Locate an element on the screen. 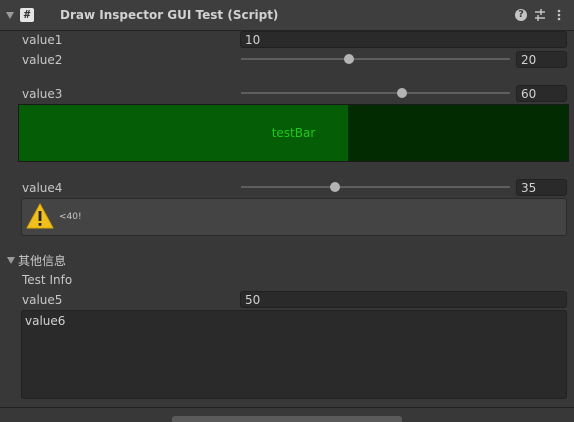  foldout-arrow-icon is located at coordinates (11, 260).